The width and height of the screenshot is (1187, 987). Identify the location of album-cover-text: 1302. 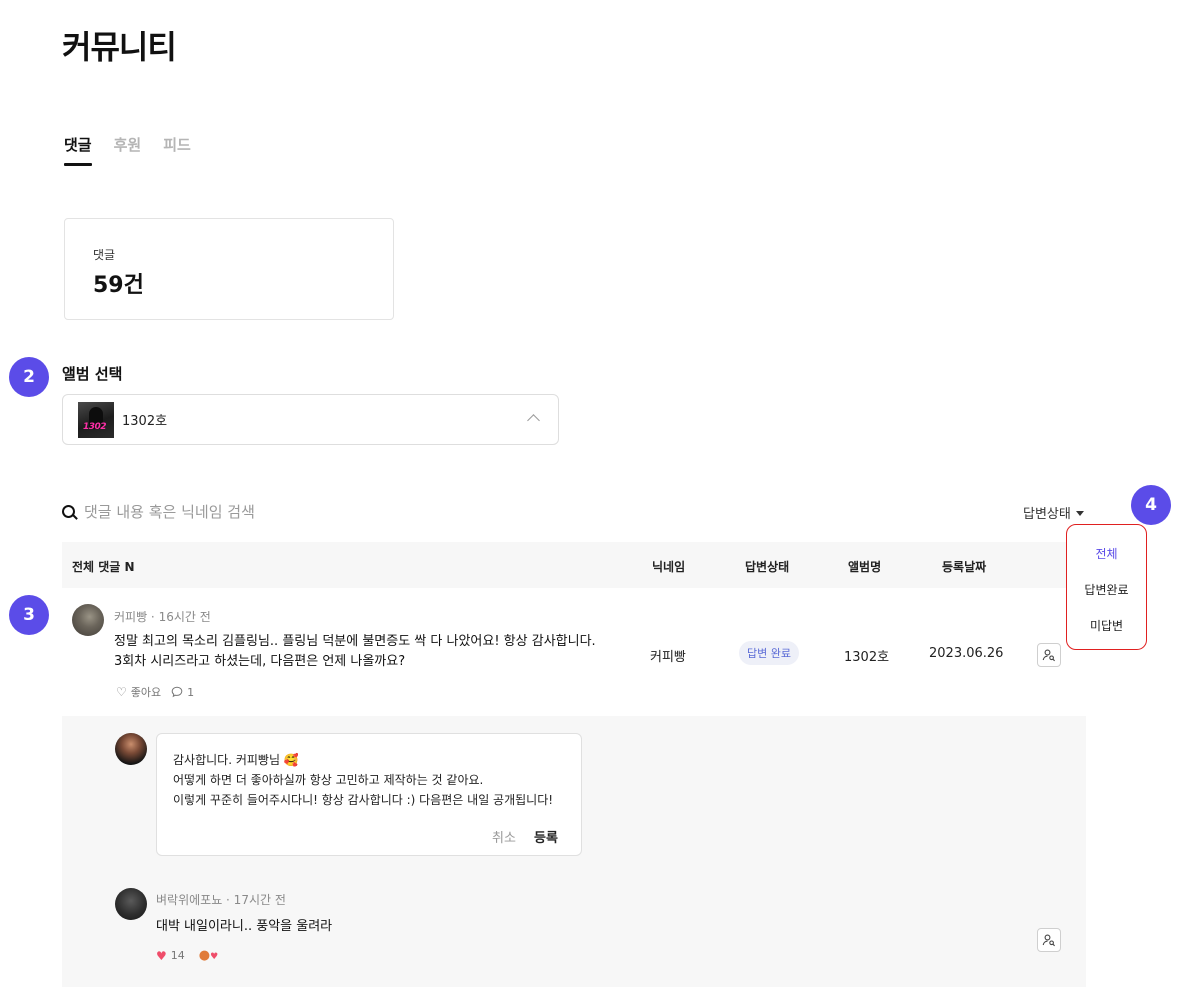
(95, 426).